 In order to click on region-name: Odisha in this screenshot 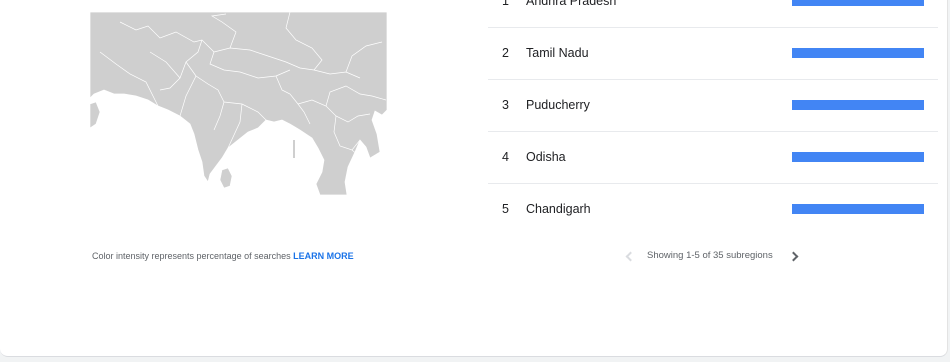, I will do `click(546, 157)`.